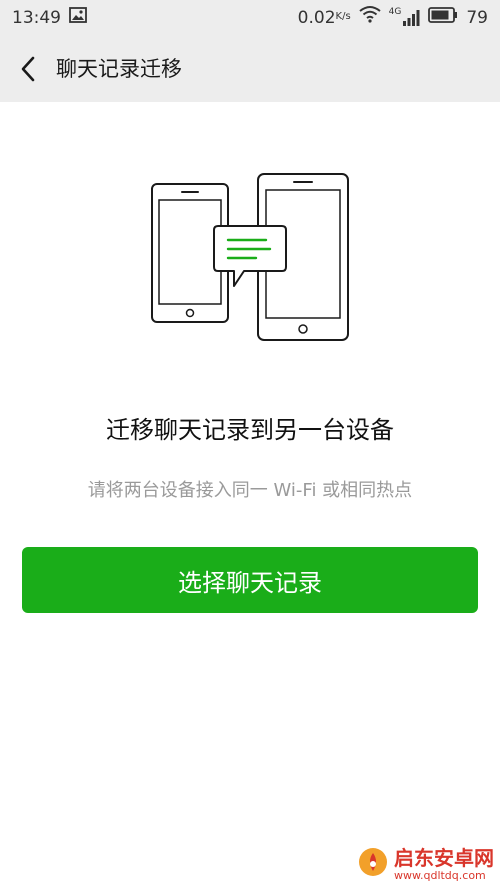 This screenshot has width=500, height=889. I want to click on wifi-icon, so click(370, 18).